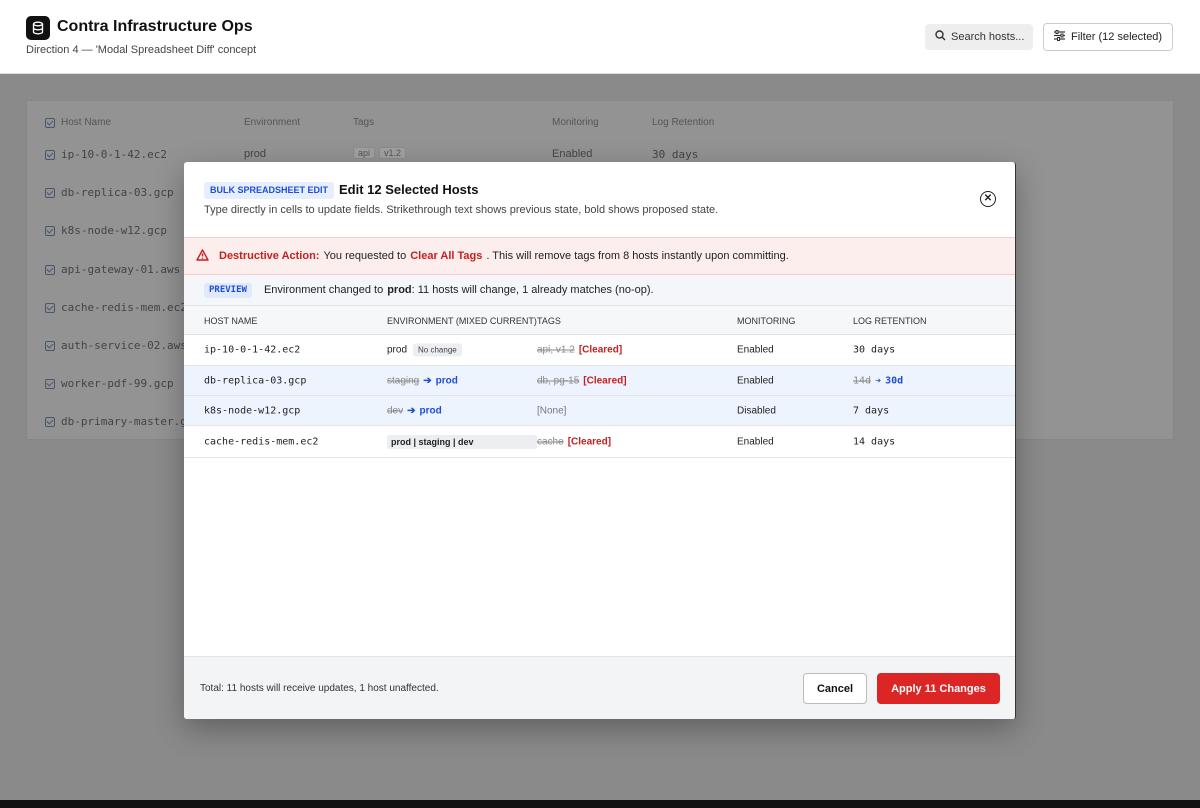  What do you see at coordinates (106, 230) in the screenshot?
I see `bg-row: k8s-node-w12.gcp` at bounding box center [106, 230].